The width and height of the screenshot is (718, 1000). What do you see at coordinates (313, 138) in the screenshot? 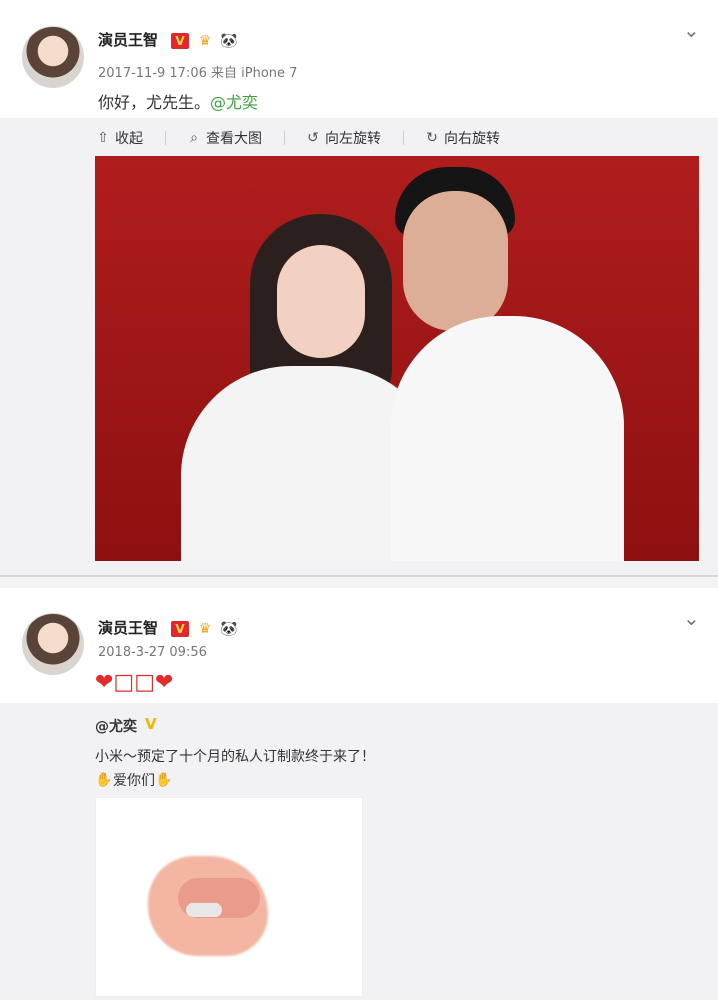
I see `rotate-left-icon: ↺` at bounding box center [313, 138].